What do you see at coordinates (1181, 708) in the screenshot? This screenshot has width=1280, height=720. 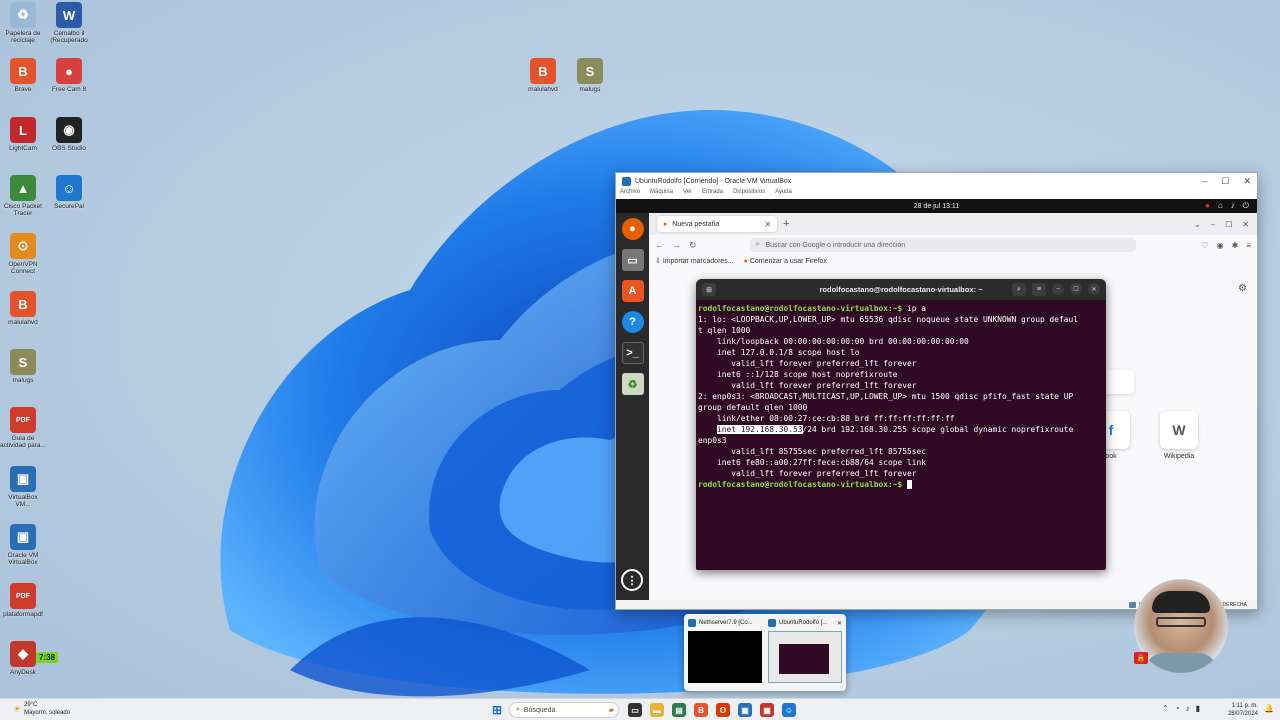 I see `tray-icons: ⌃ ◔ ♪ ▮` at bounding box center [1181, 708].